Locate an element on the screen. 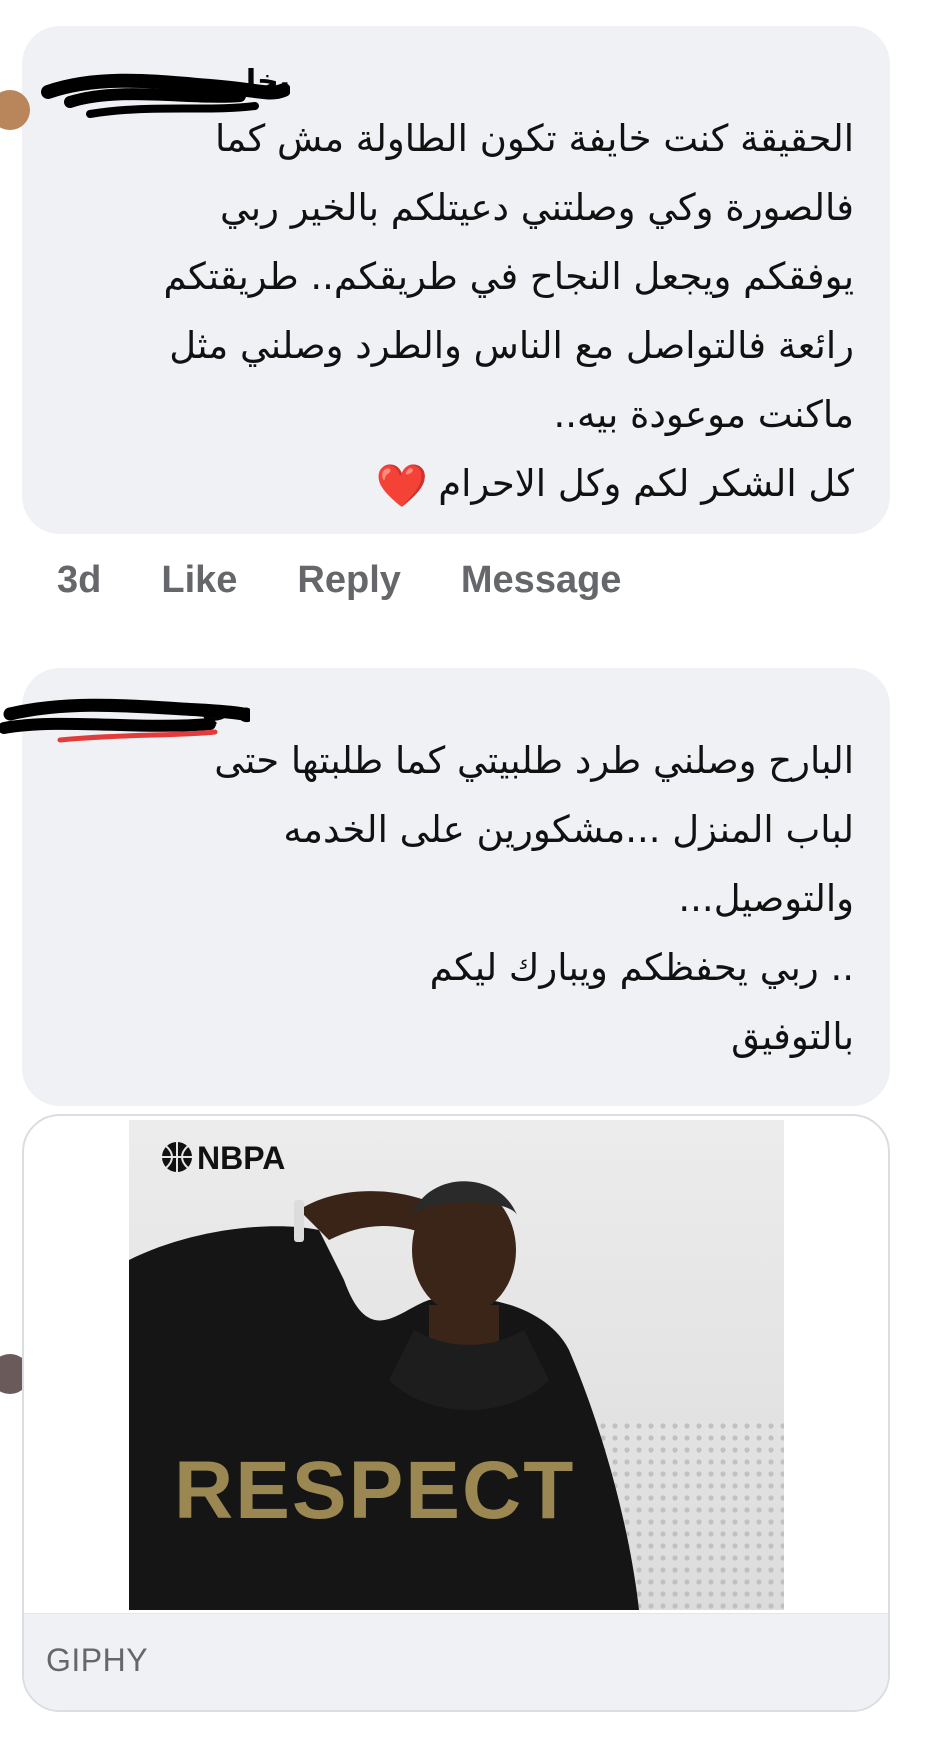 The width and height of the screenshot is (926, 1737). message-button: Message is located at coordinates (541, 580).